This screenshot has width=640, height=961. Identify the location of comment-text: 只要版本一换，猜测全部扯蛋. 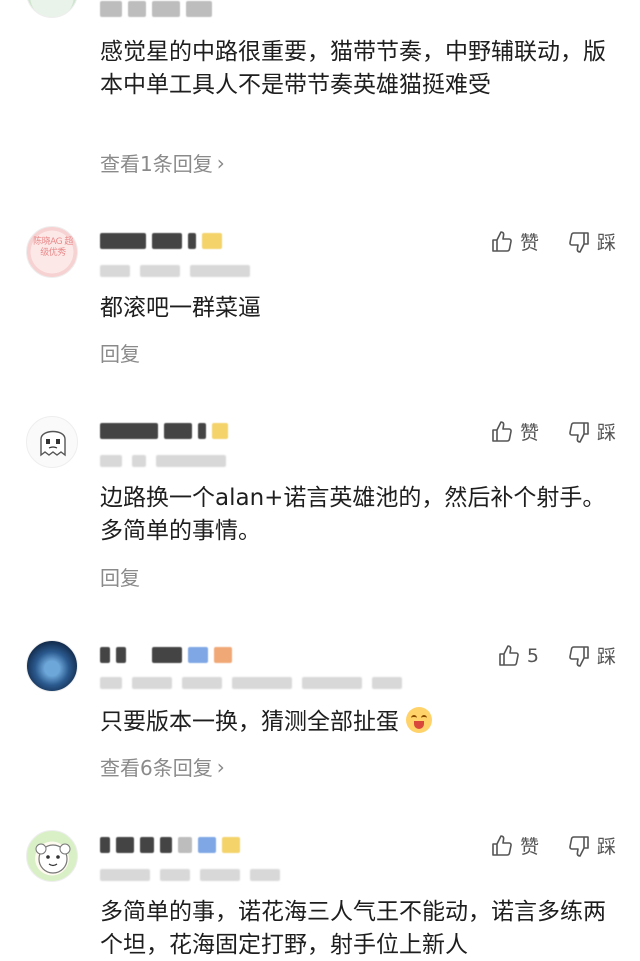
(355, 722).